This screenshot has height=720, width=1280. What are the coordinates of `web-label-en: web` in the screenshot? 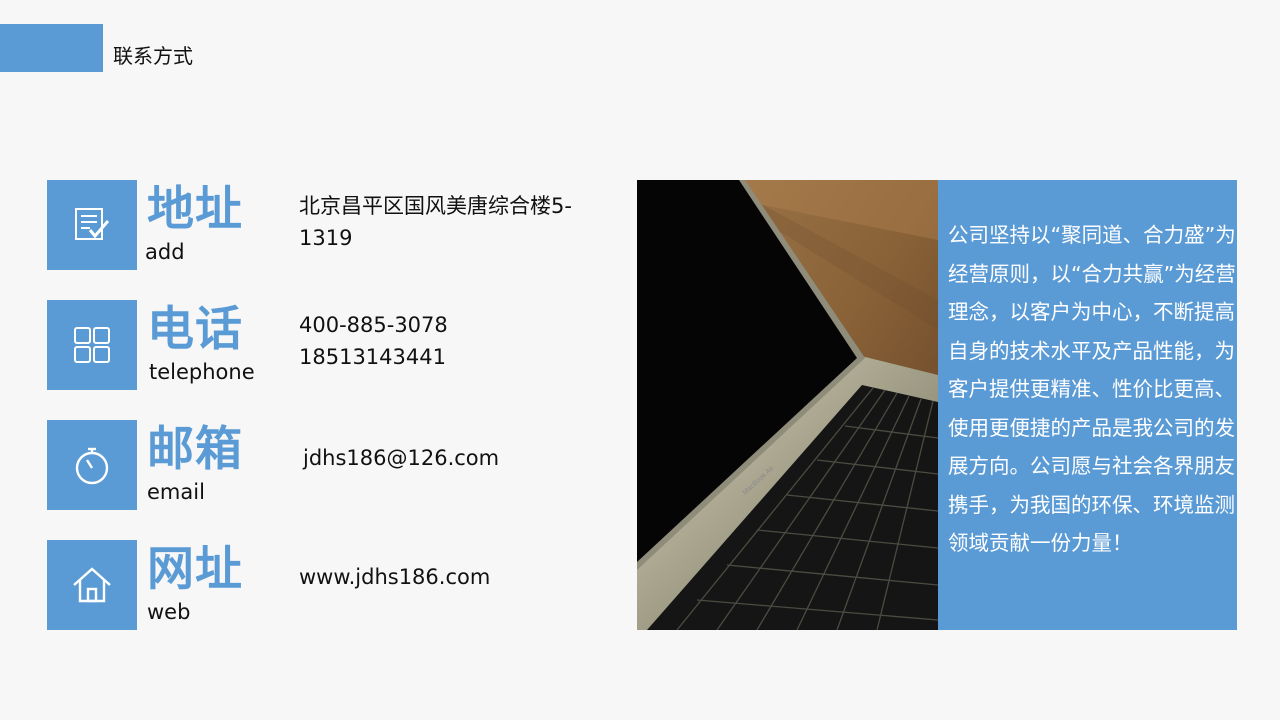 It's located at (169, 612).